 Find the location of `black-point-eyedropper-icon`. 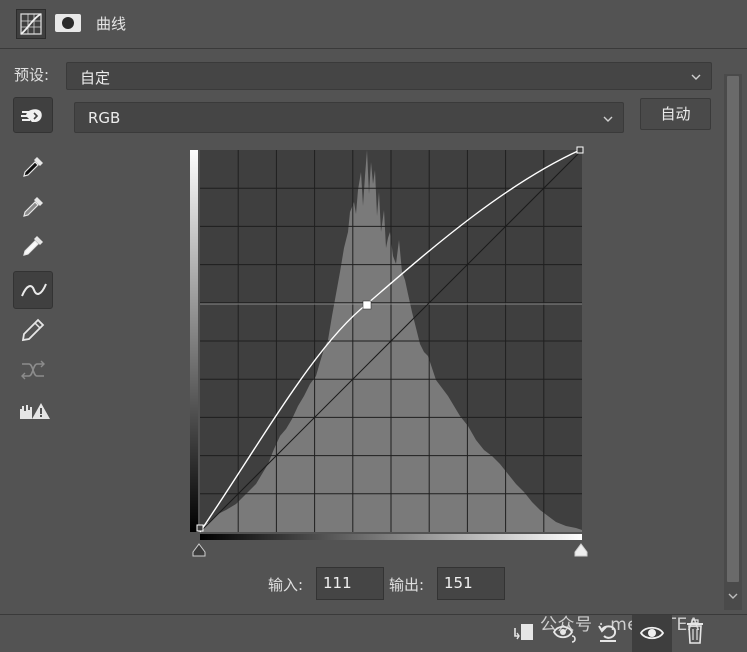

black-point-eyedropper-icon is located at coordinates (33, 167).